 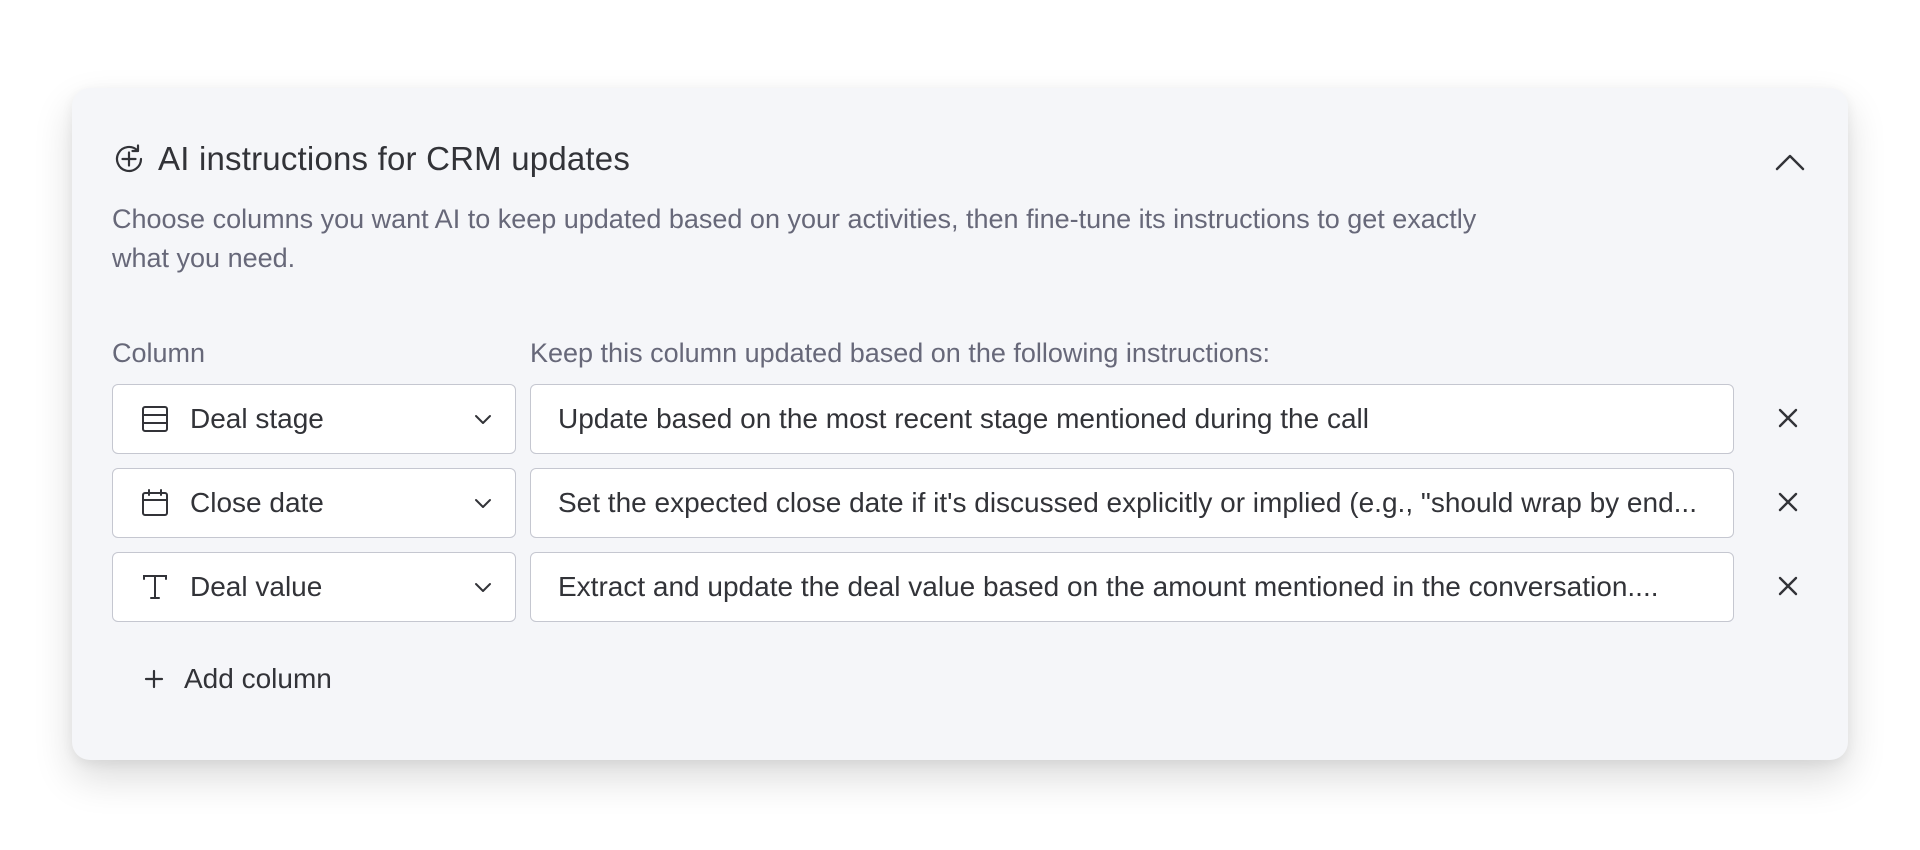 I want to click on ai-sparkle-refresh-icon, so click(x=129, y=159).